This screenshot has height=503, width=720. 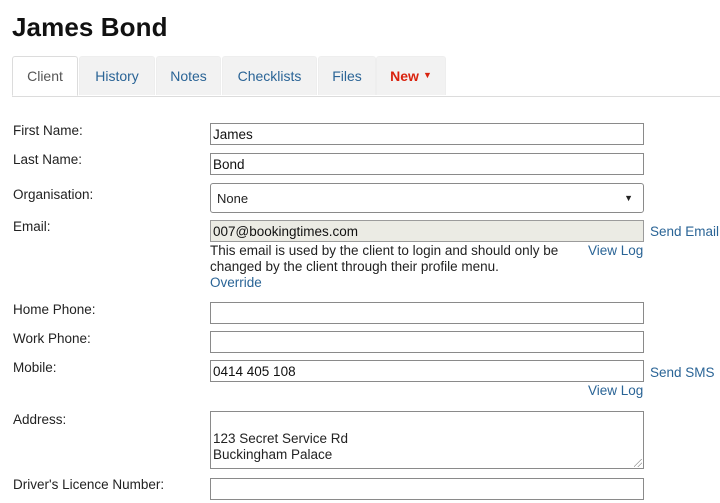 I want to click on mobile-input: 0414 405 108, so click(x=427, y=371).